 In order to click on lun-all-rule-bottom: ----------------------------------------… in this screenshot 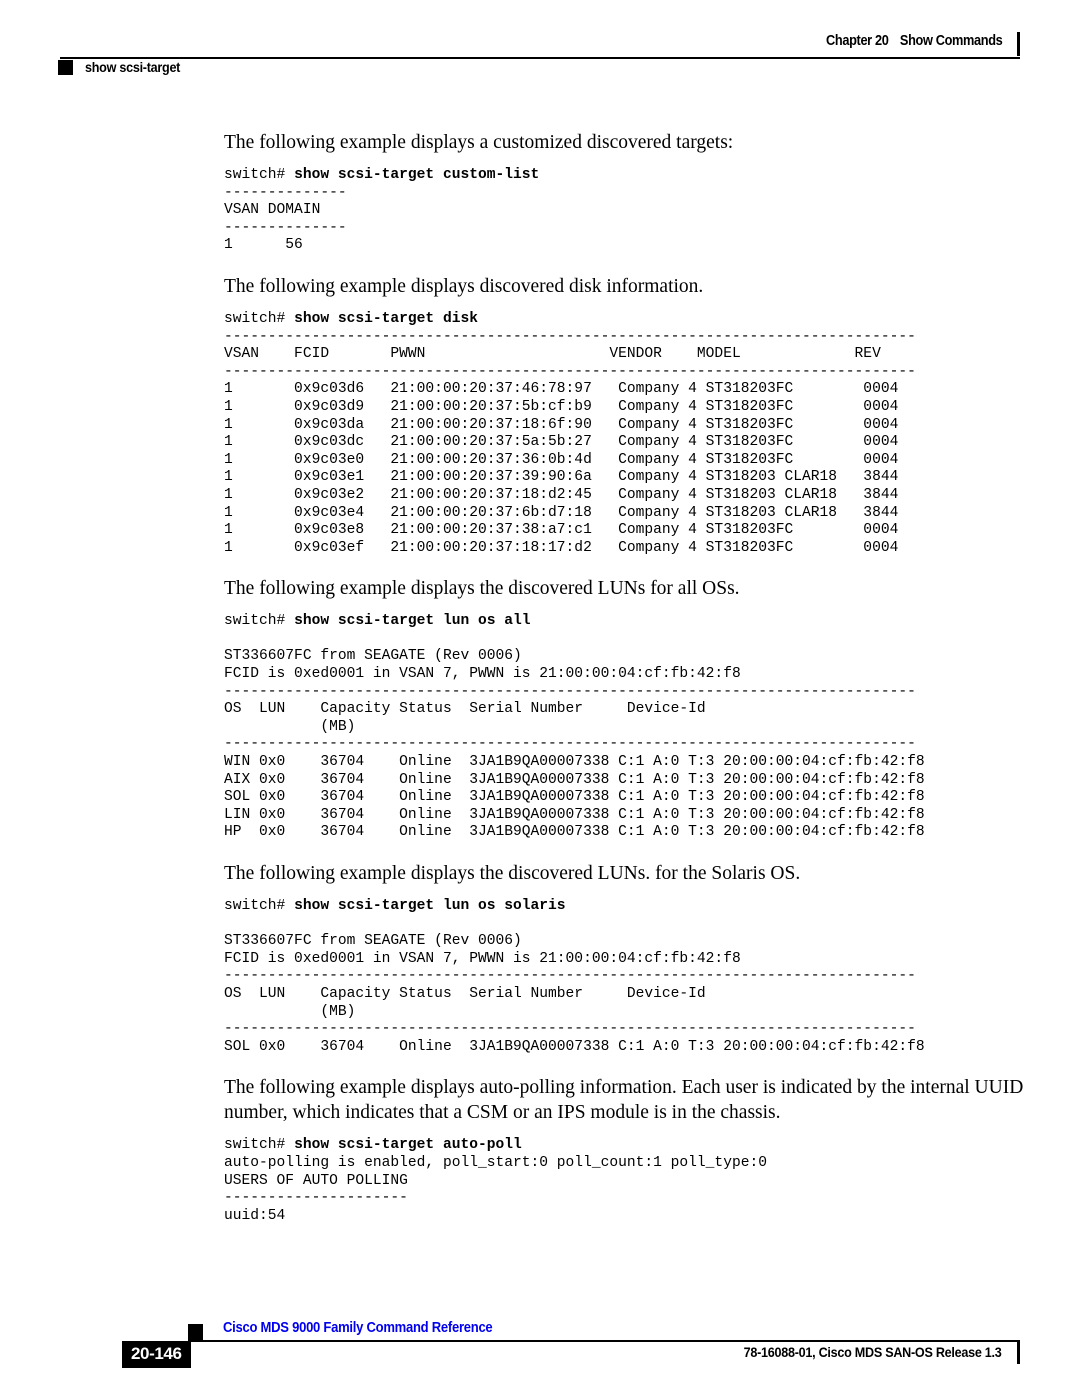, I will do `click(570, 744)`.